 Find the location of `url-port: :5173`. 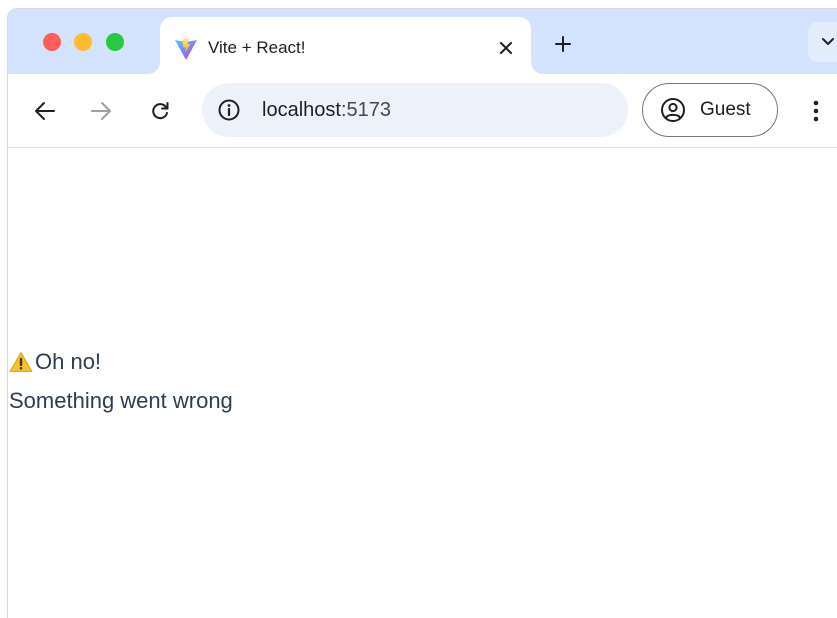

url-port: :5173 is located at coordinates (365, 110).